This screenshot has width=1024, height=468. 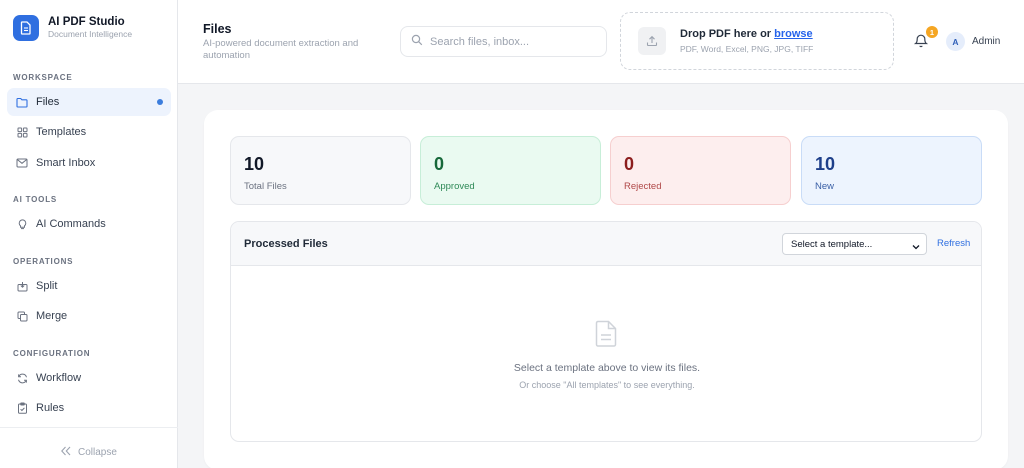 I want to click on upload-icon, so click(x=652, y=41).